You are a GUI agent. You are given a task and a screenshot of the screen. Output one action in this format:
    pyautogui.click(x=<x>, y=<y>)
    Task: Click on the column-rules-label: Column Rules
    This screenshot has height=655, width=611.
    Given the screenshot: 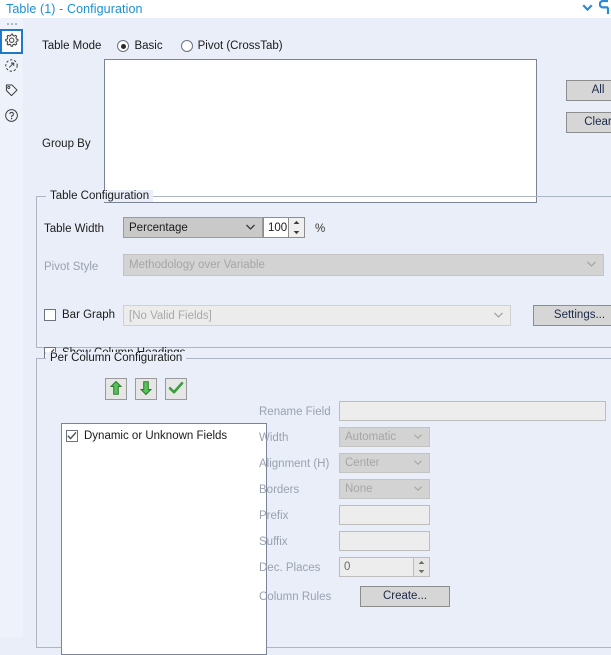 What is the action you would take?
    pyautogui.click(x=295, y=597)
    